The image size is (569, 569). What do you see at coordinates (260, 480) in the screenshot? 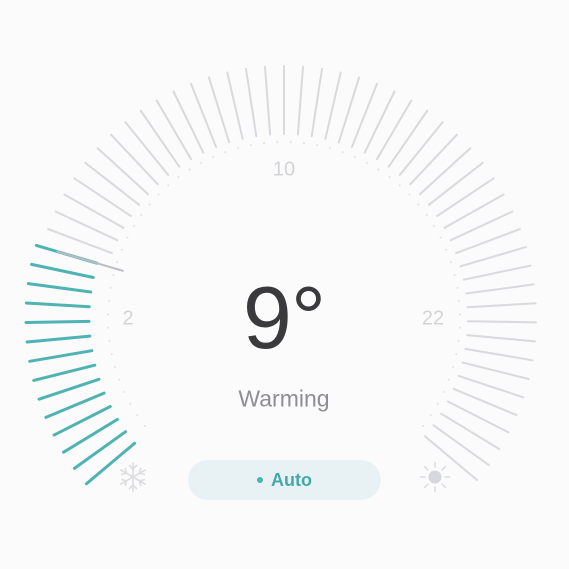
I see `mode-dot-icon` at bounding box center [260, 480].